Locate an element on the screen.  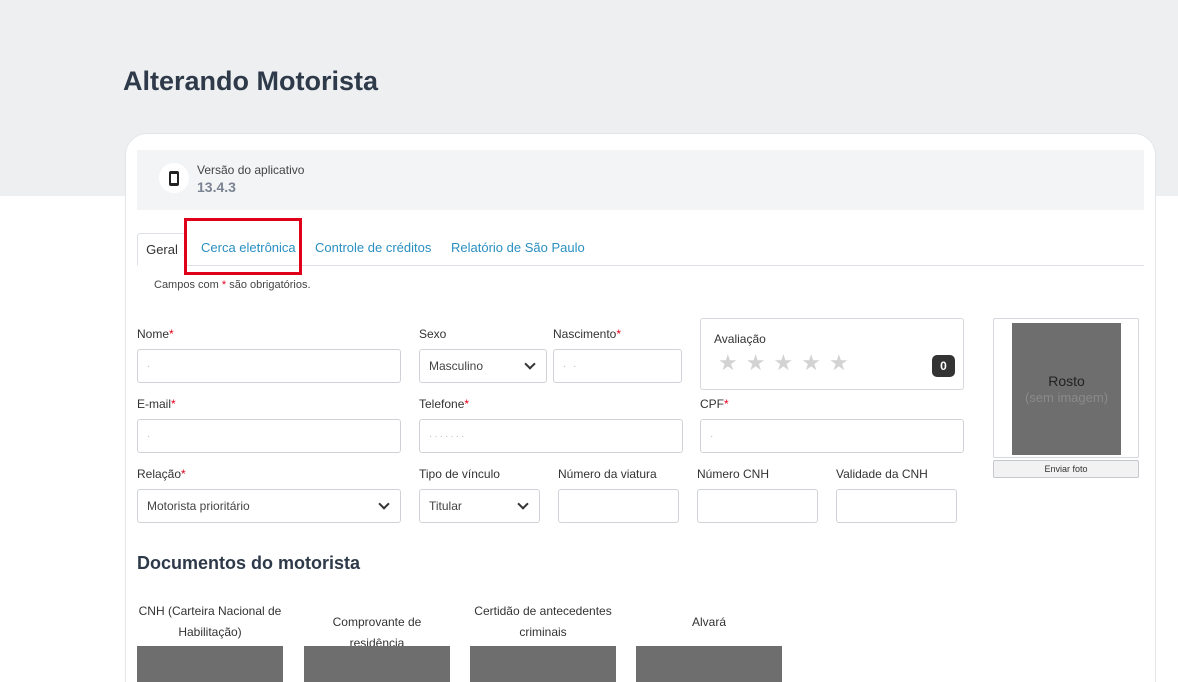
nascimento-value: · · is located at coordinates (571, 366).